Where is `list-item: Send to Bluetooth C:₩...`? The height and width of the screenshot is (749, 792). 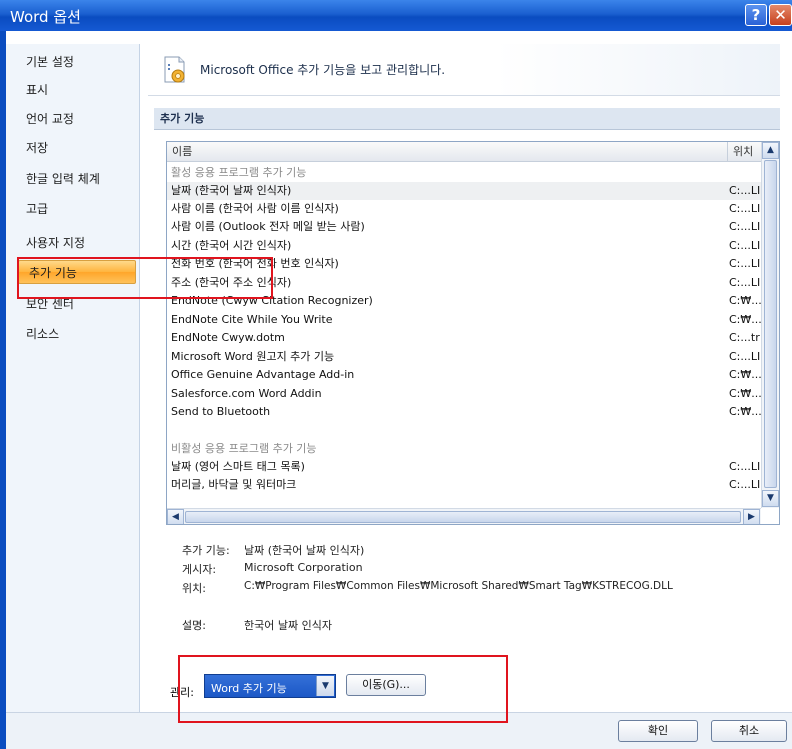
list-item: Send to Bluetooth C:₩... is located at coordinates (464, 412).